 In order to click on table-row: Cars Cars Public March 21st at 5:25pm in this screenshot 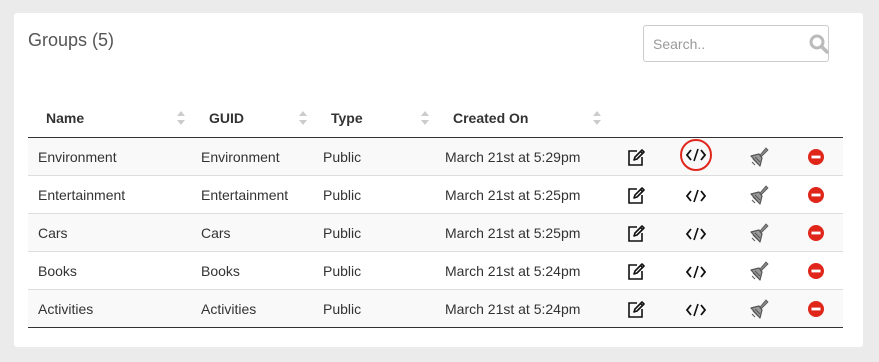, I will do `click(435, 232)`.